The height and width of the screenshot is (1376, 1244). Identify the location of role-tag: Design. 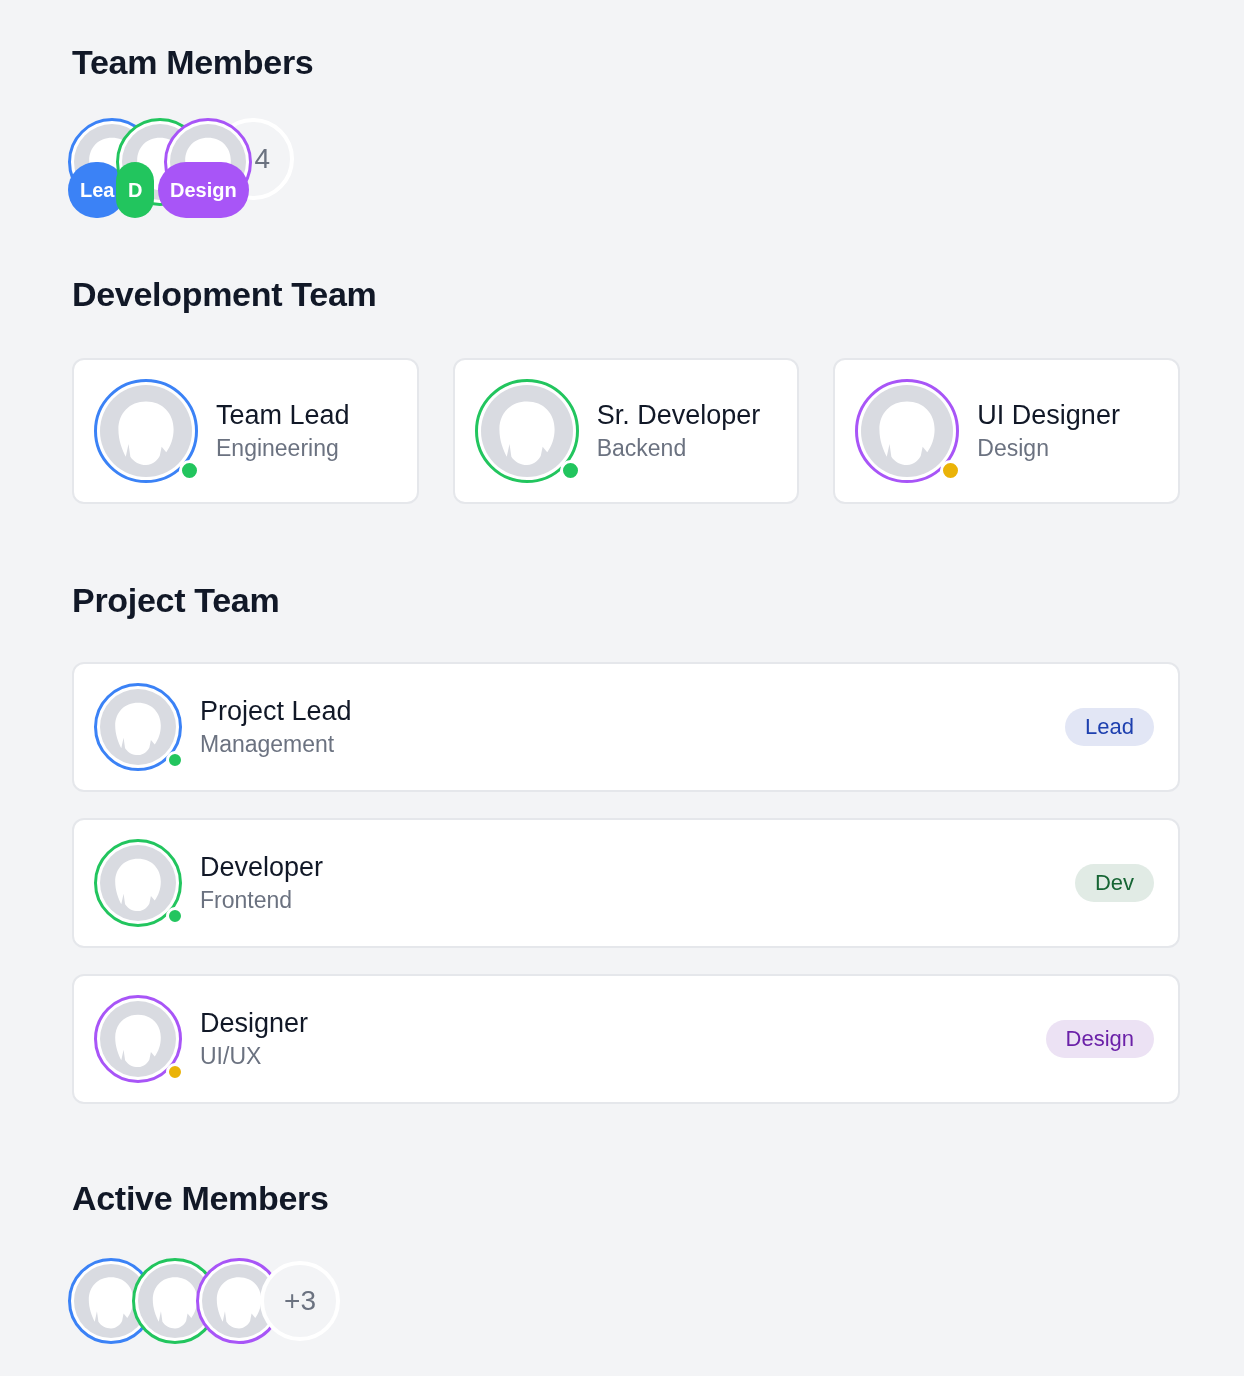
(1099, 1039).